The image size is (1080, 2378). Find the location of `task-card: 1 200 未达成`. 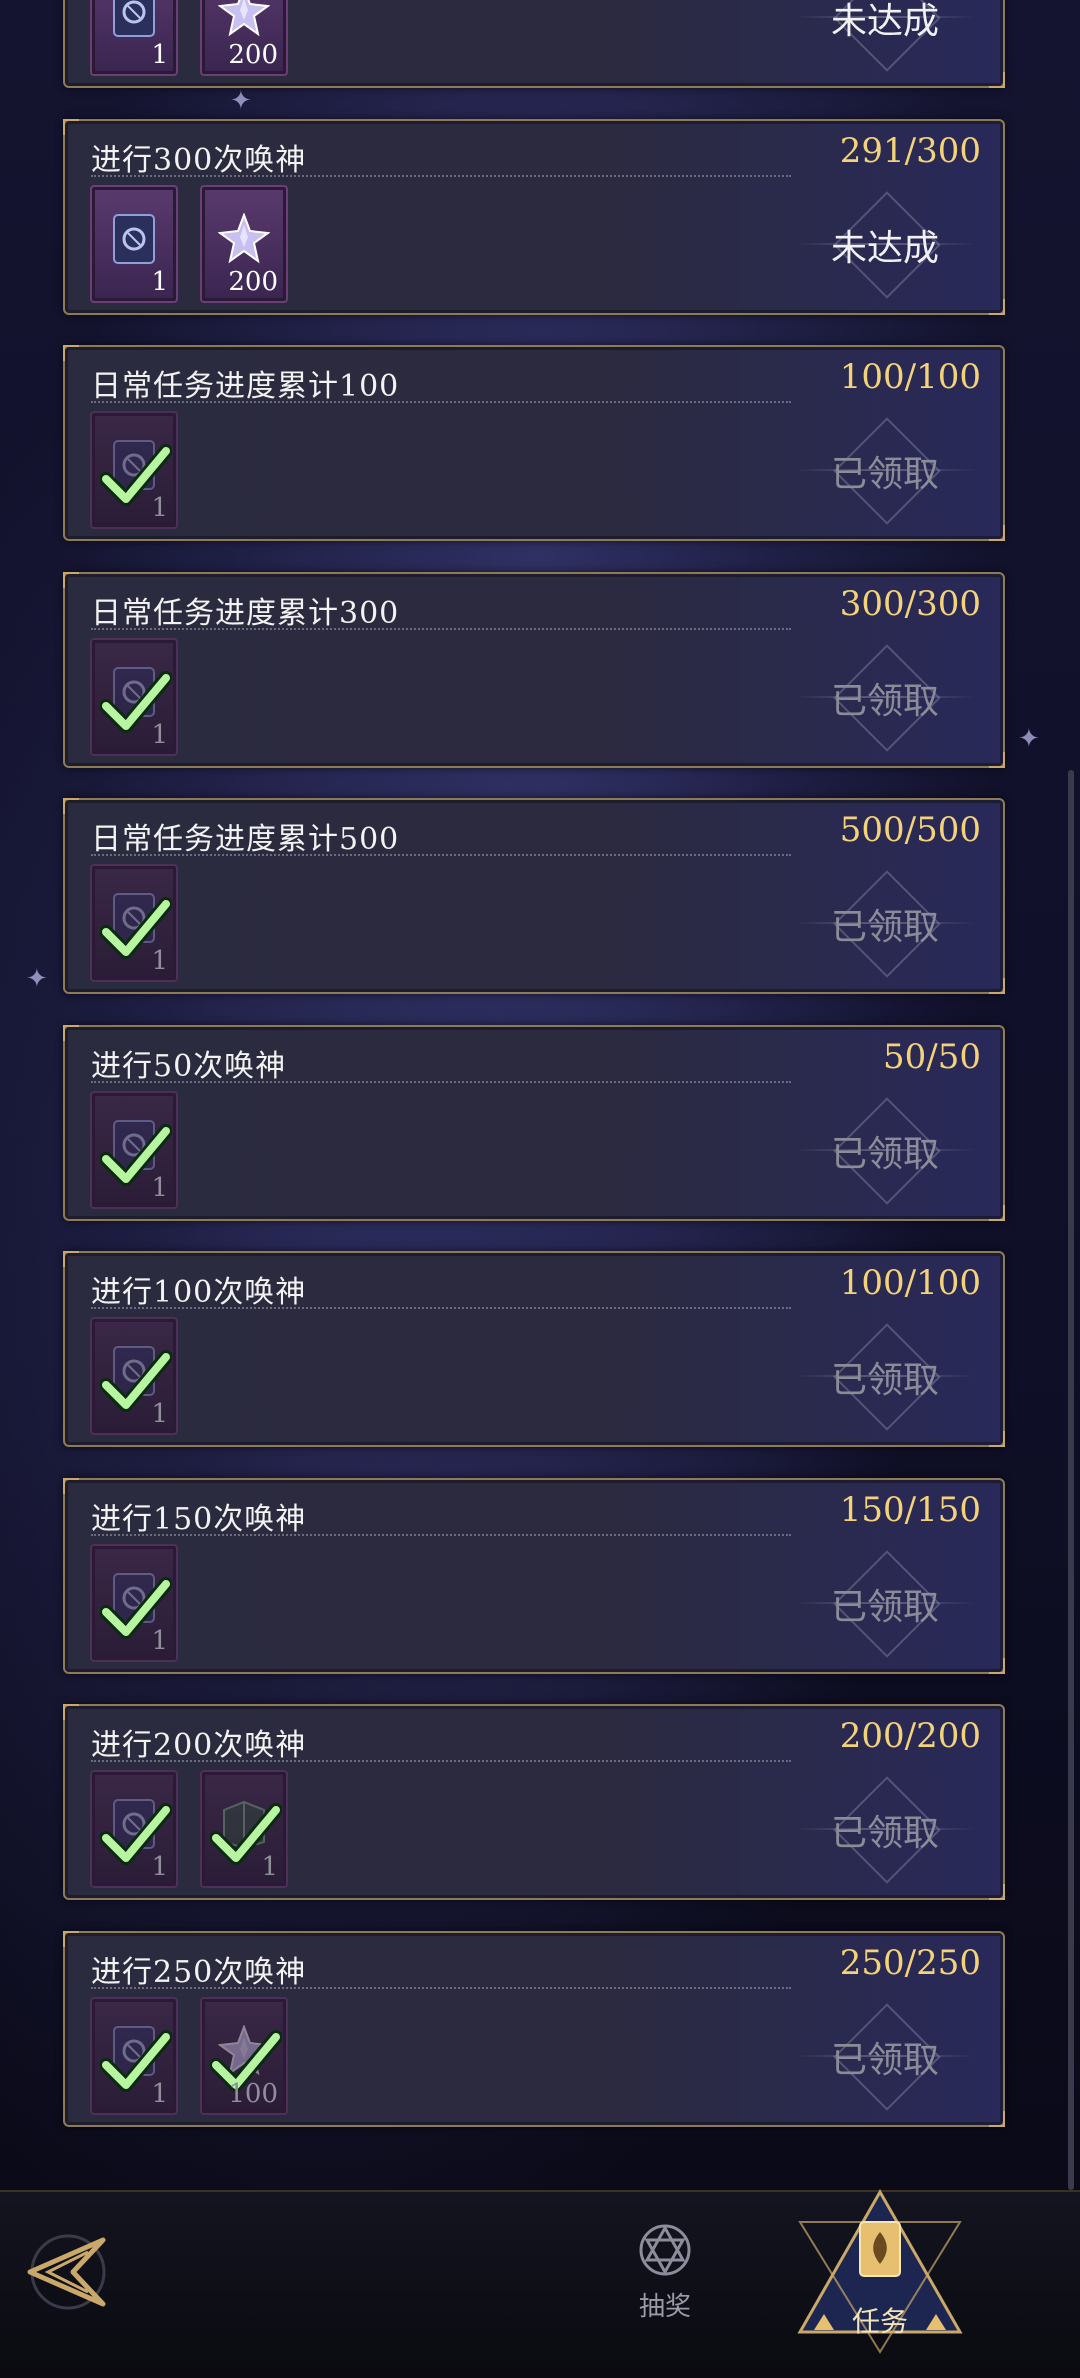

task-card: 1 200 未达成 is located at coordinates (534, 44).